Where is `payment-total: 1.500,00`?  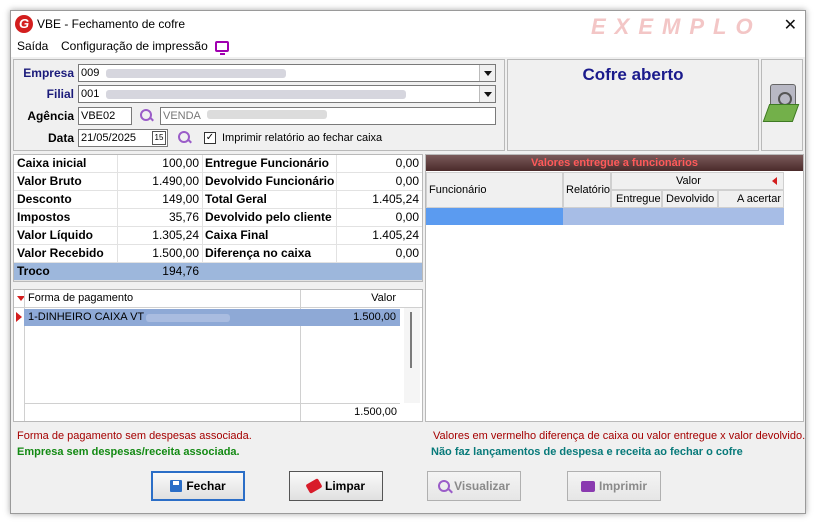
payment-total: 1.500,00 is located at coordinates (375, 412).